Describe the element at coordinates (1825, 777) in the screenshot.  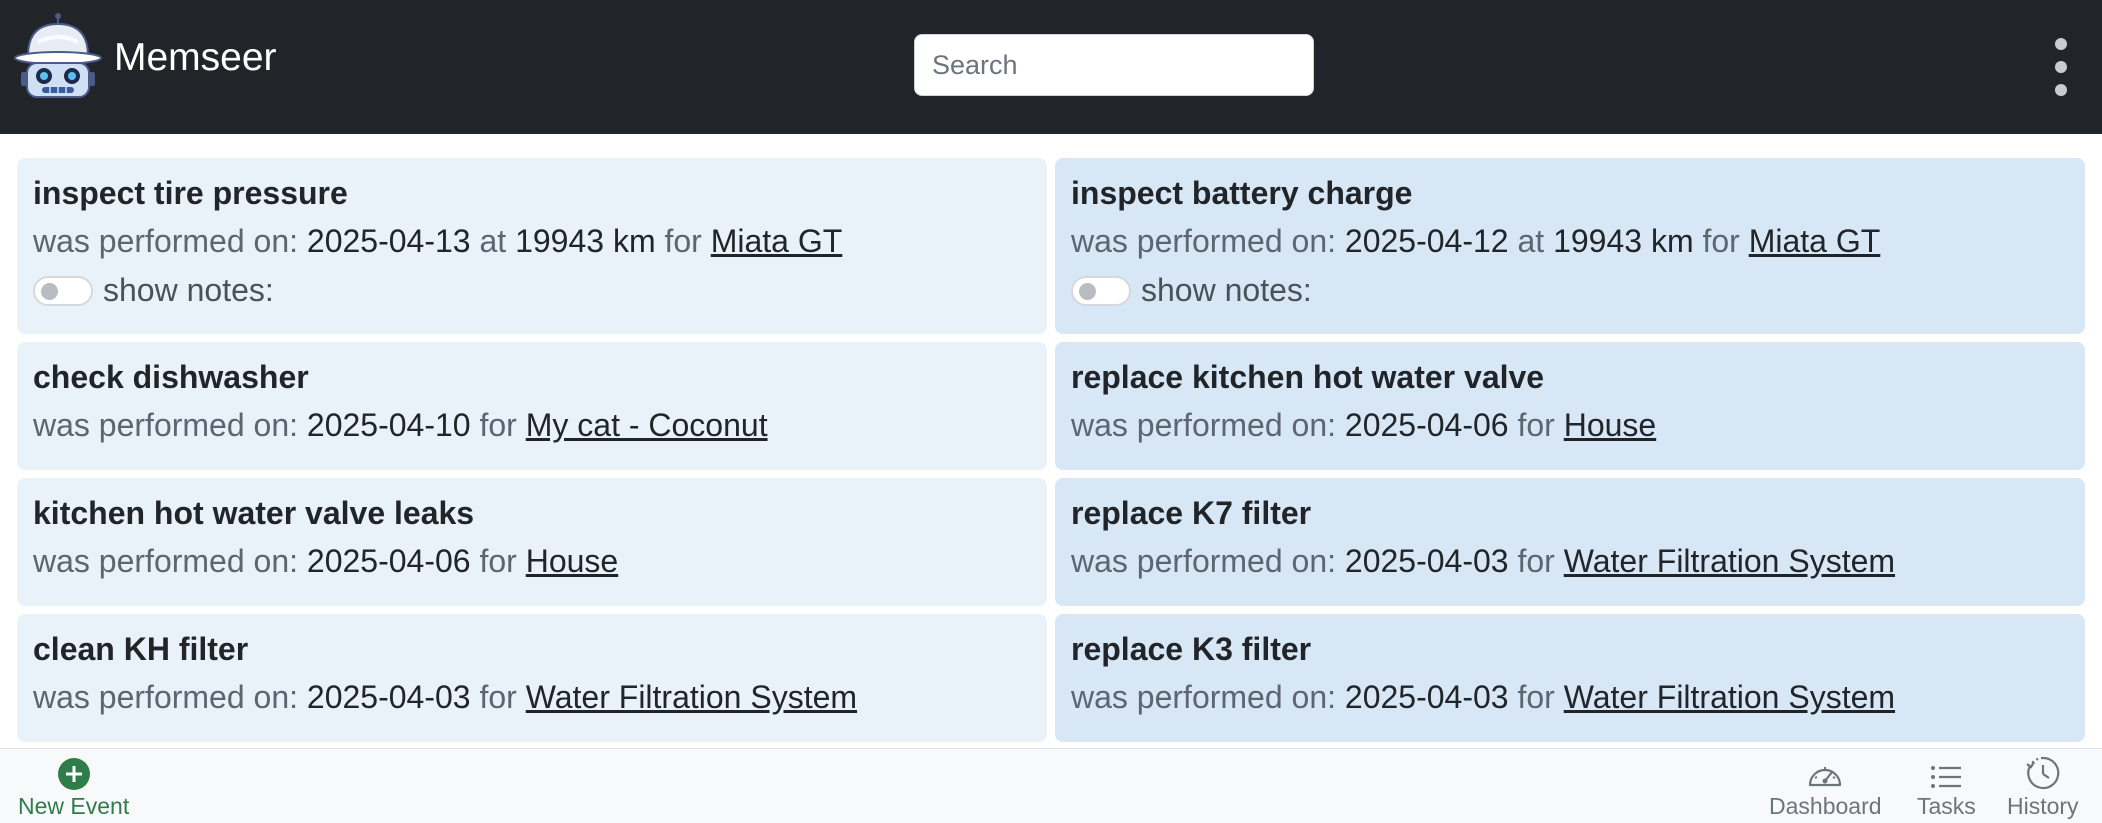
I see `speedometer-icon` at that location.